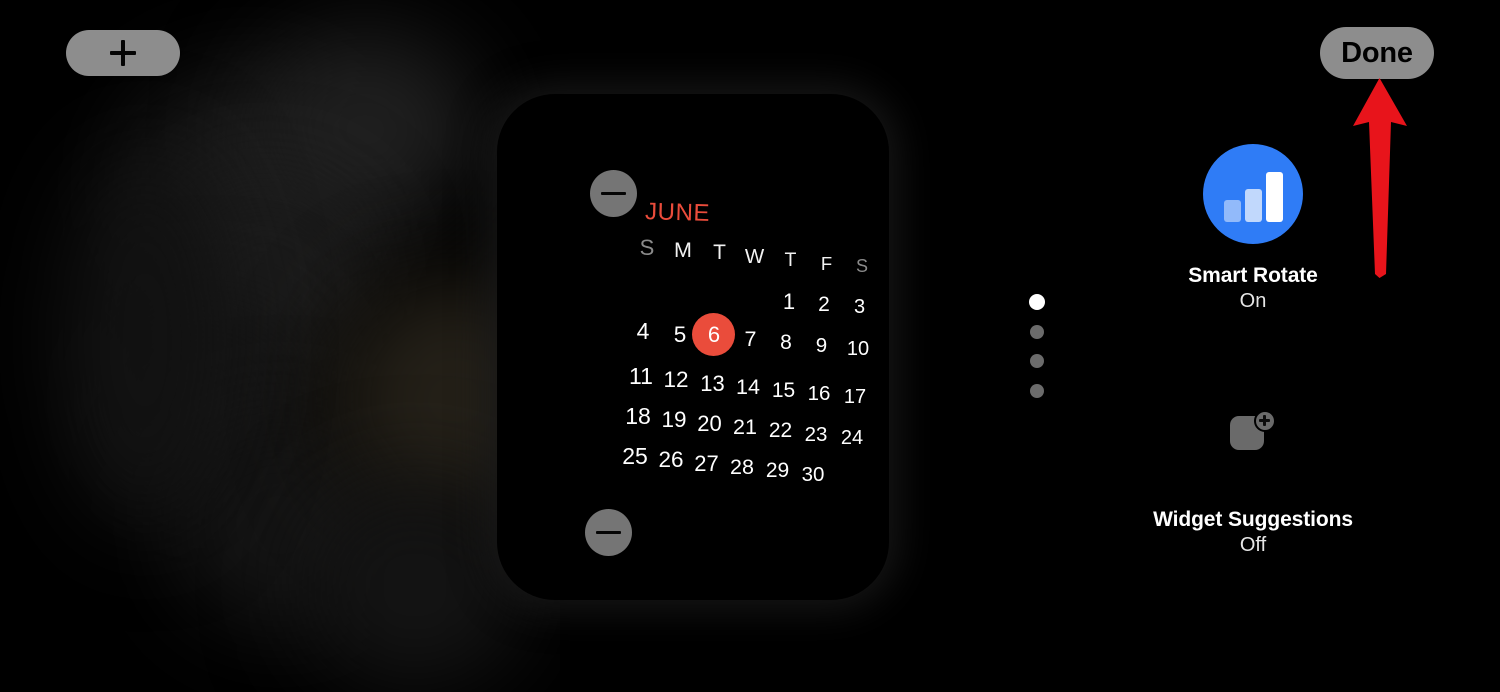 The height and width of the screenshot is (692, 1500). What do you see at coordinates (826, 263) in the screenshot?
I see `calendar-weekday-header: F` at bounding box center [826, 263].